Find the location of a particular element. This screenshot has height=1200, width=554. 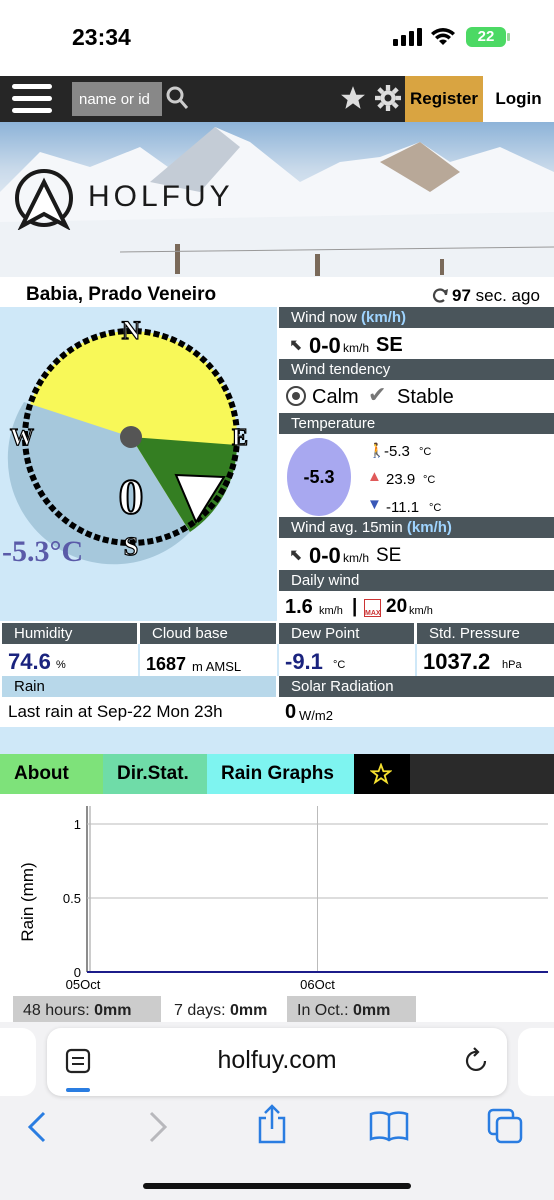

rain-row: Last rain at Sep-22 Mon 23h is located at coordinates (139, 712).